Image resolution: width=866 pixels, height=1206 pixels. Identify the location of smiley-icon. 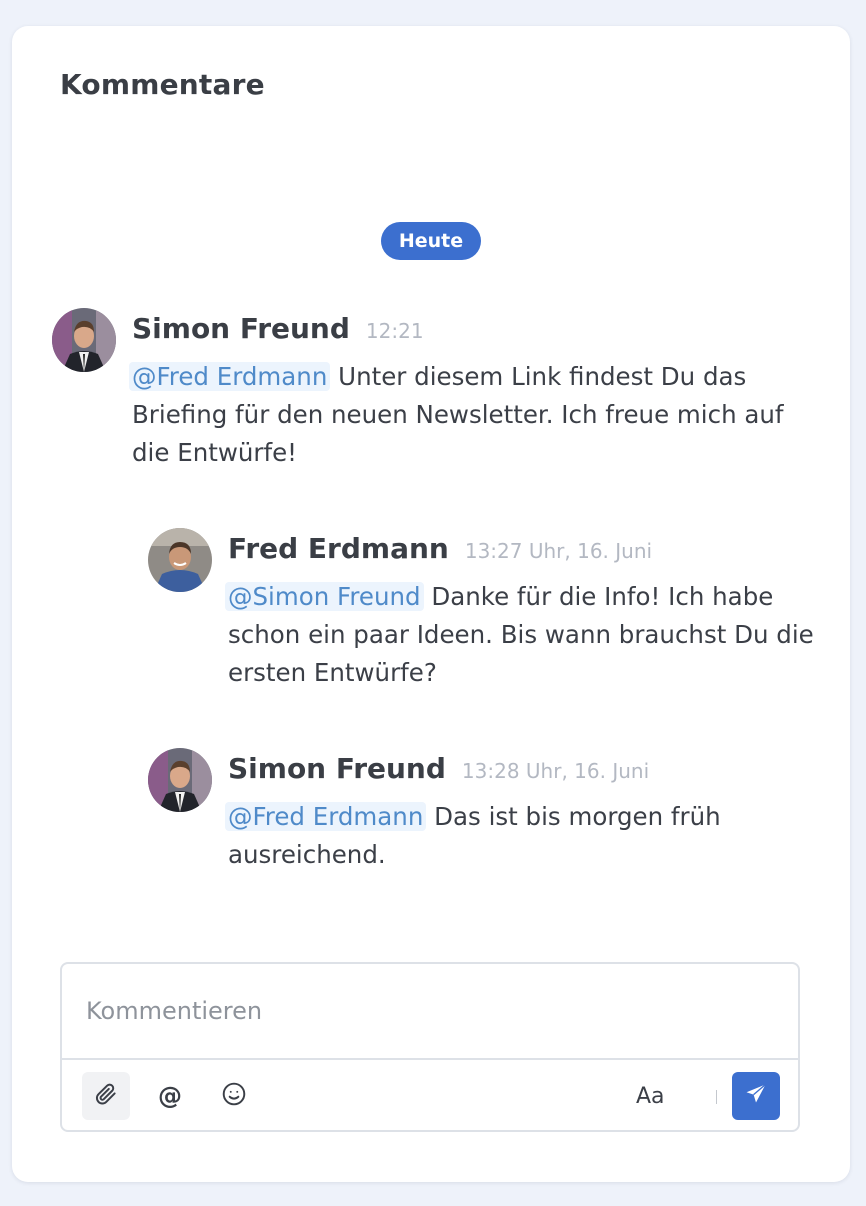
(234, 1096).